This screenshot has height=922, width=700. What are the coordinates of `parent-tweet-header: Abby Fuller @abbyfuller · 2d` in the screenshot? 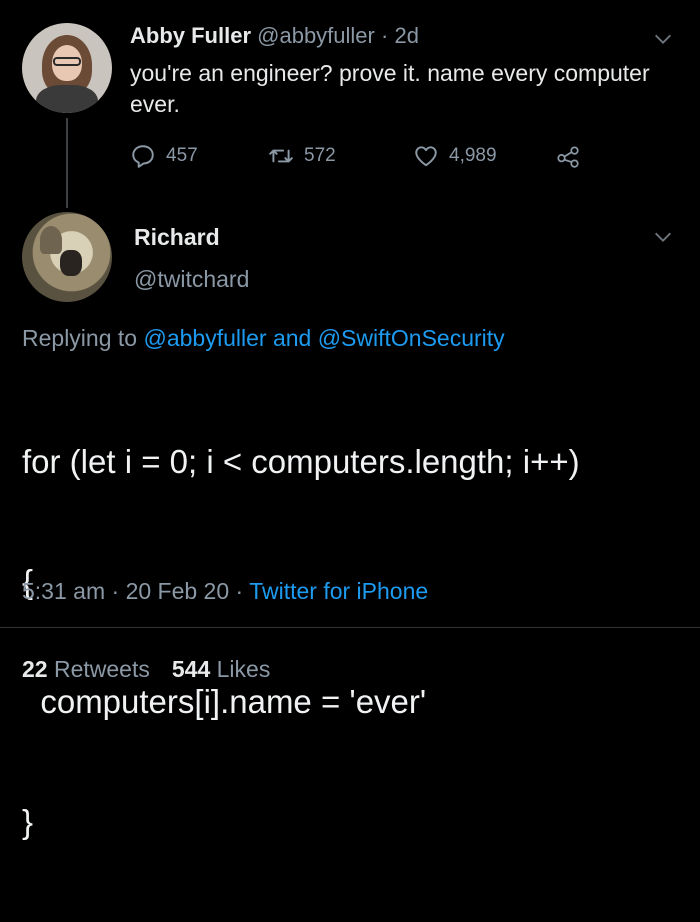 It's located at (274, 36).